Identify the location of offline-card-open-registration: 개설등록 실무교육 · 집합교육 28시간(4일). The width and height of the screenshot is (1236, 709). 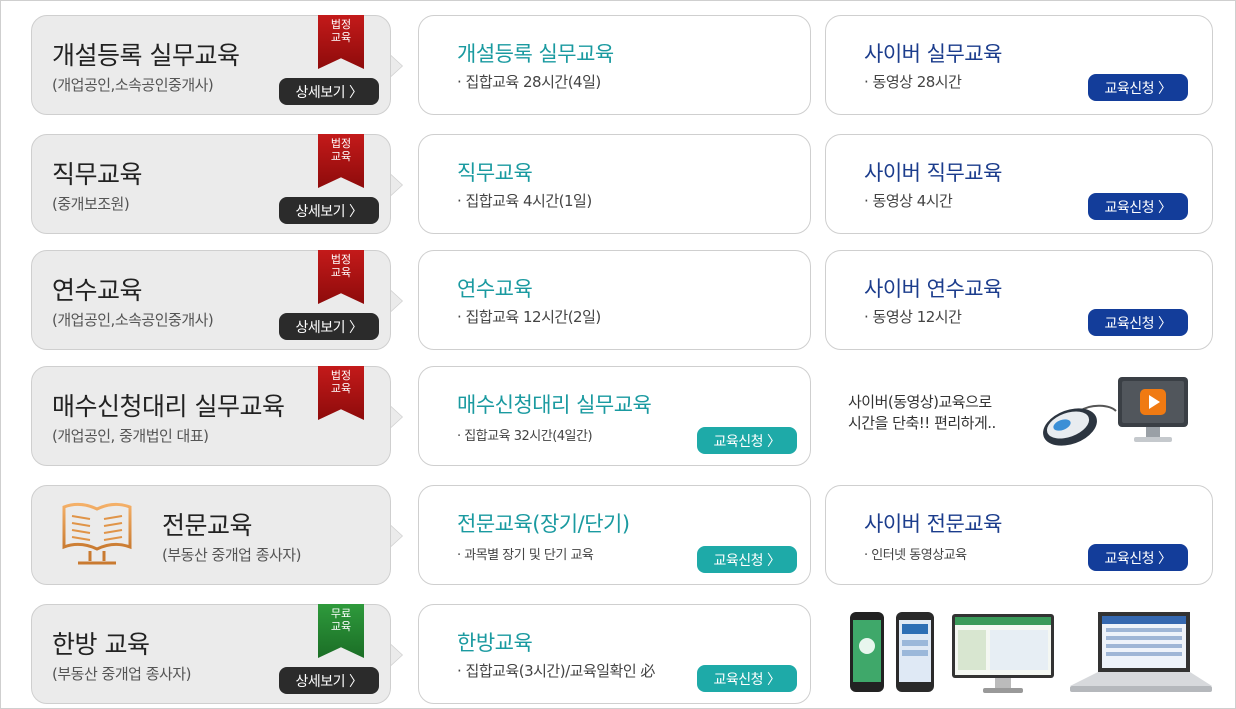
(614, 65).